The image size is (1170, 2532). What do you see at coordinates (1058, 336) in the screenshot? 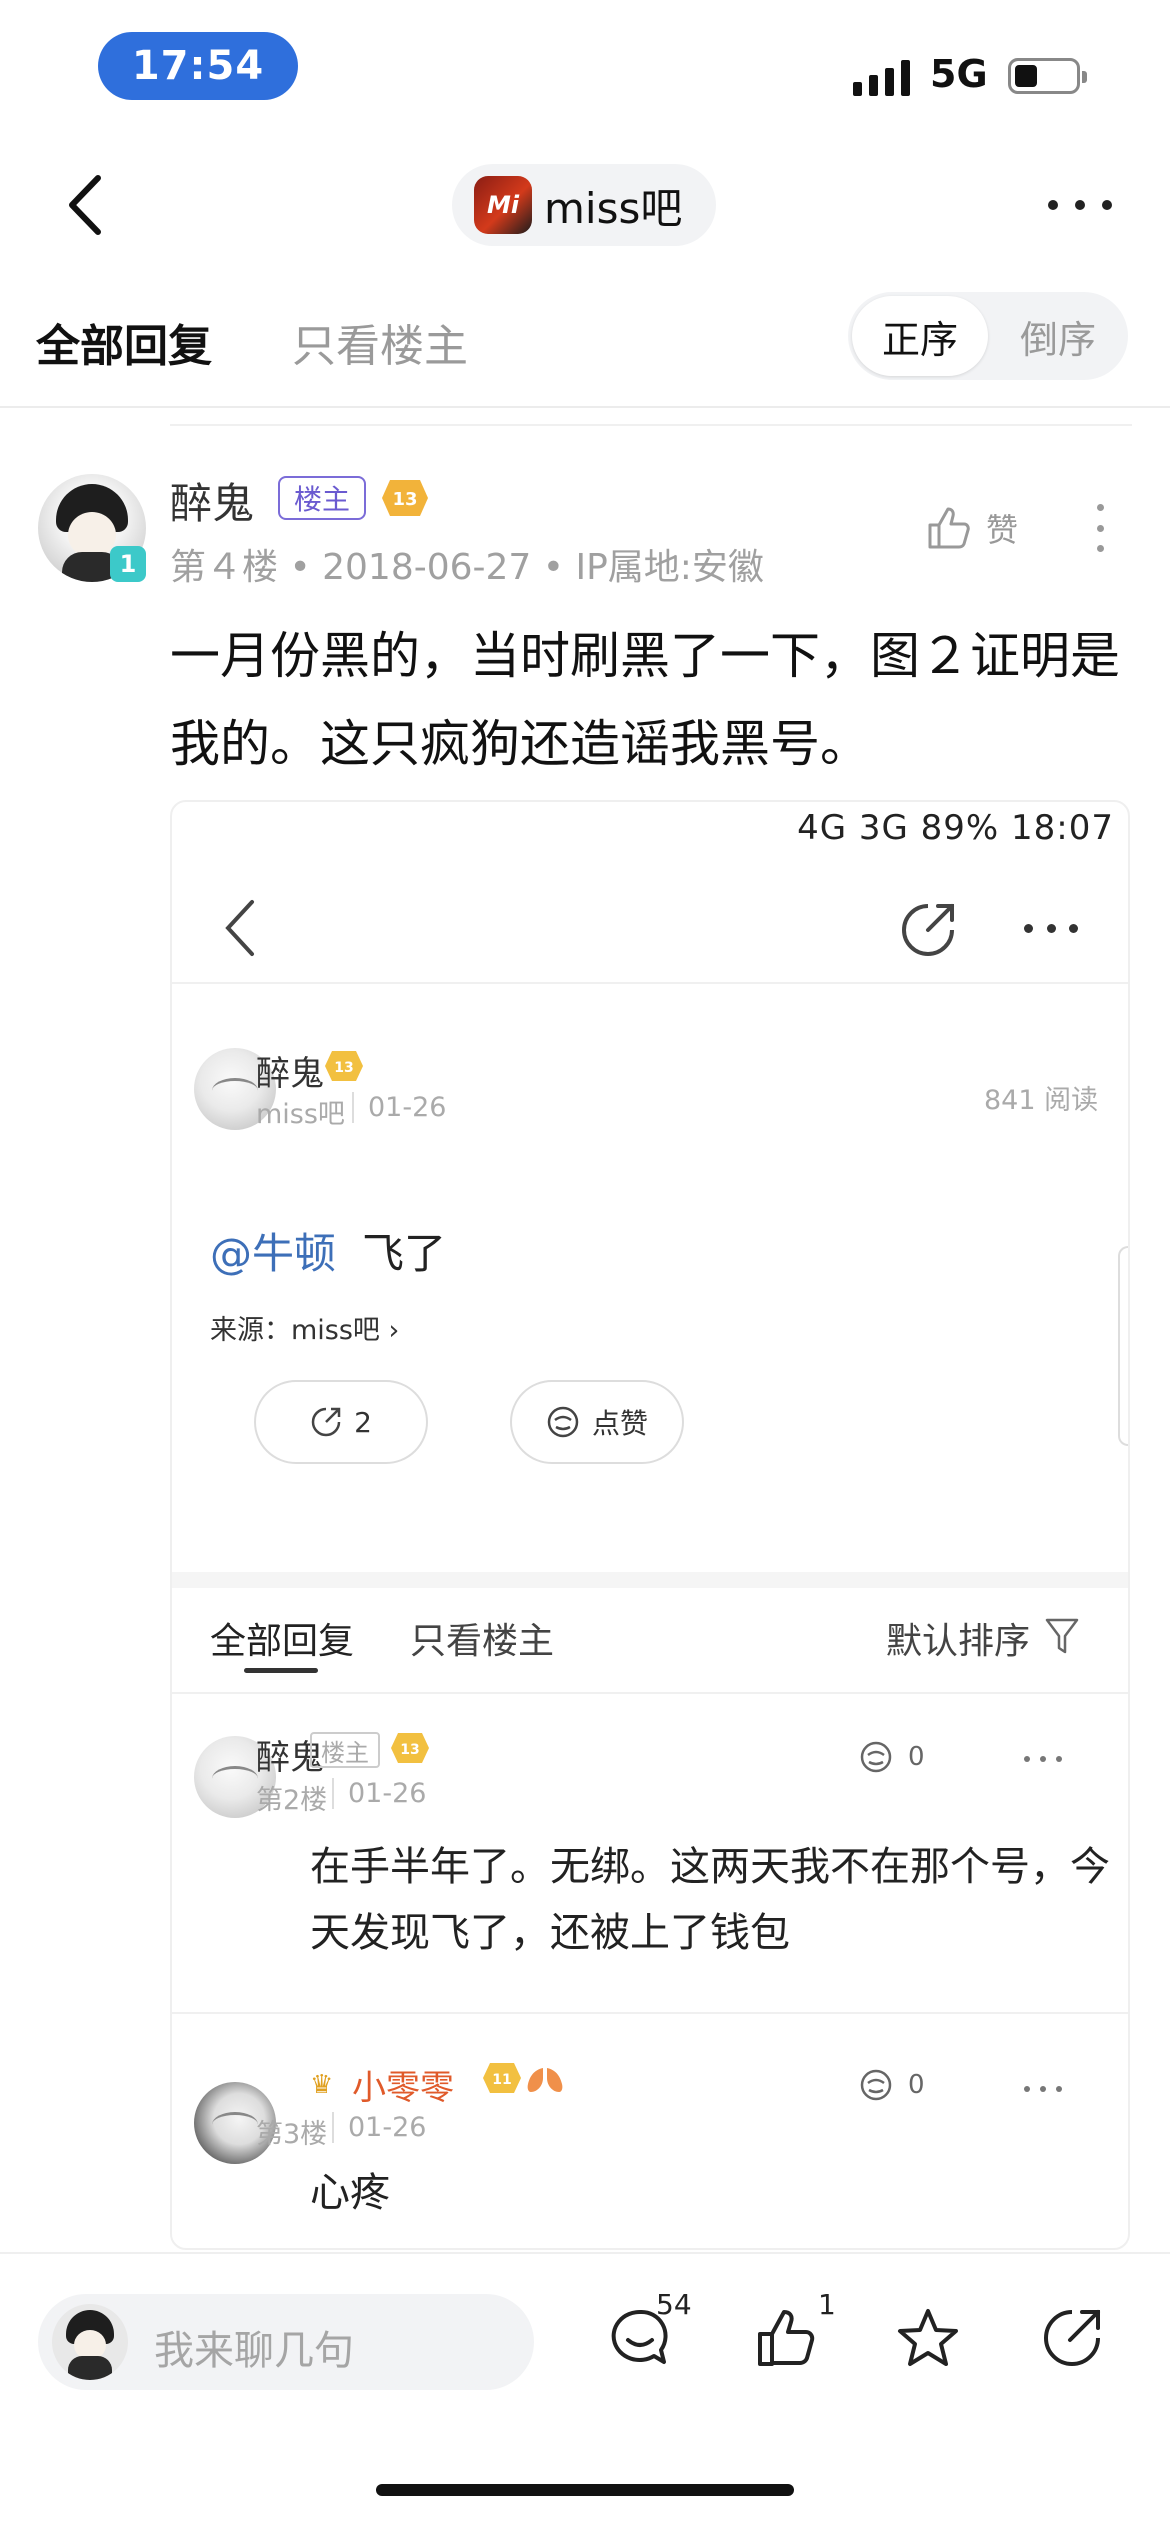
I see `sort-desc-button: 倒序` at bounding box center [1058, 336].